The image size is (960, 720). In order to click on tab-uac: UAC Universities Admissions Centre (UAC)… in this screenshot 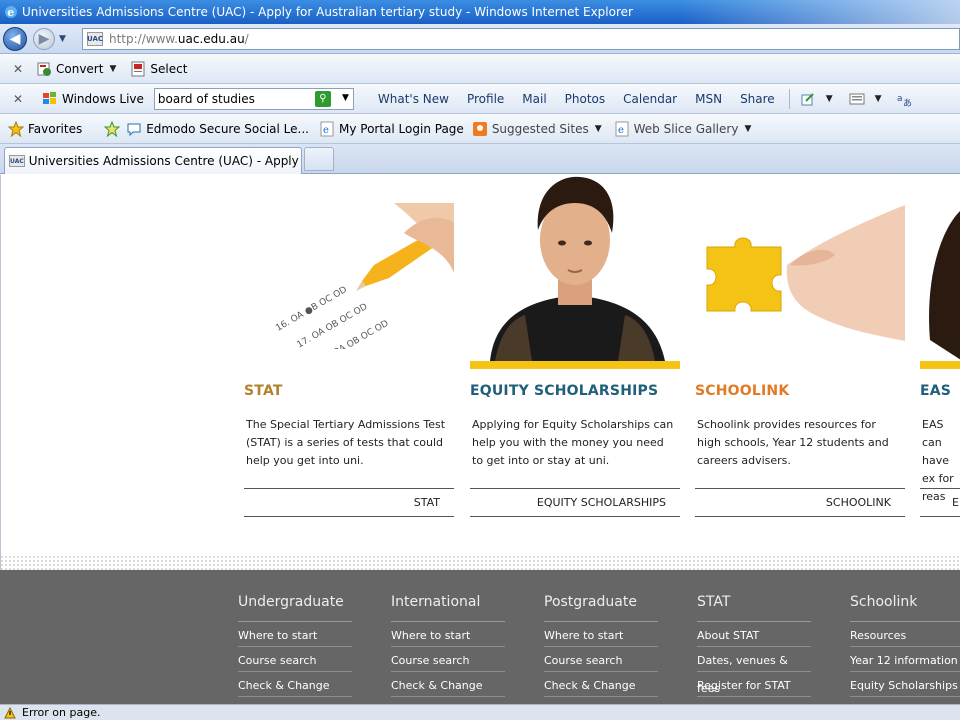, I will do `click(153, 160)`.